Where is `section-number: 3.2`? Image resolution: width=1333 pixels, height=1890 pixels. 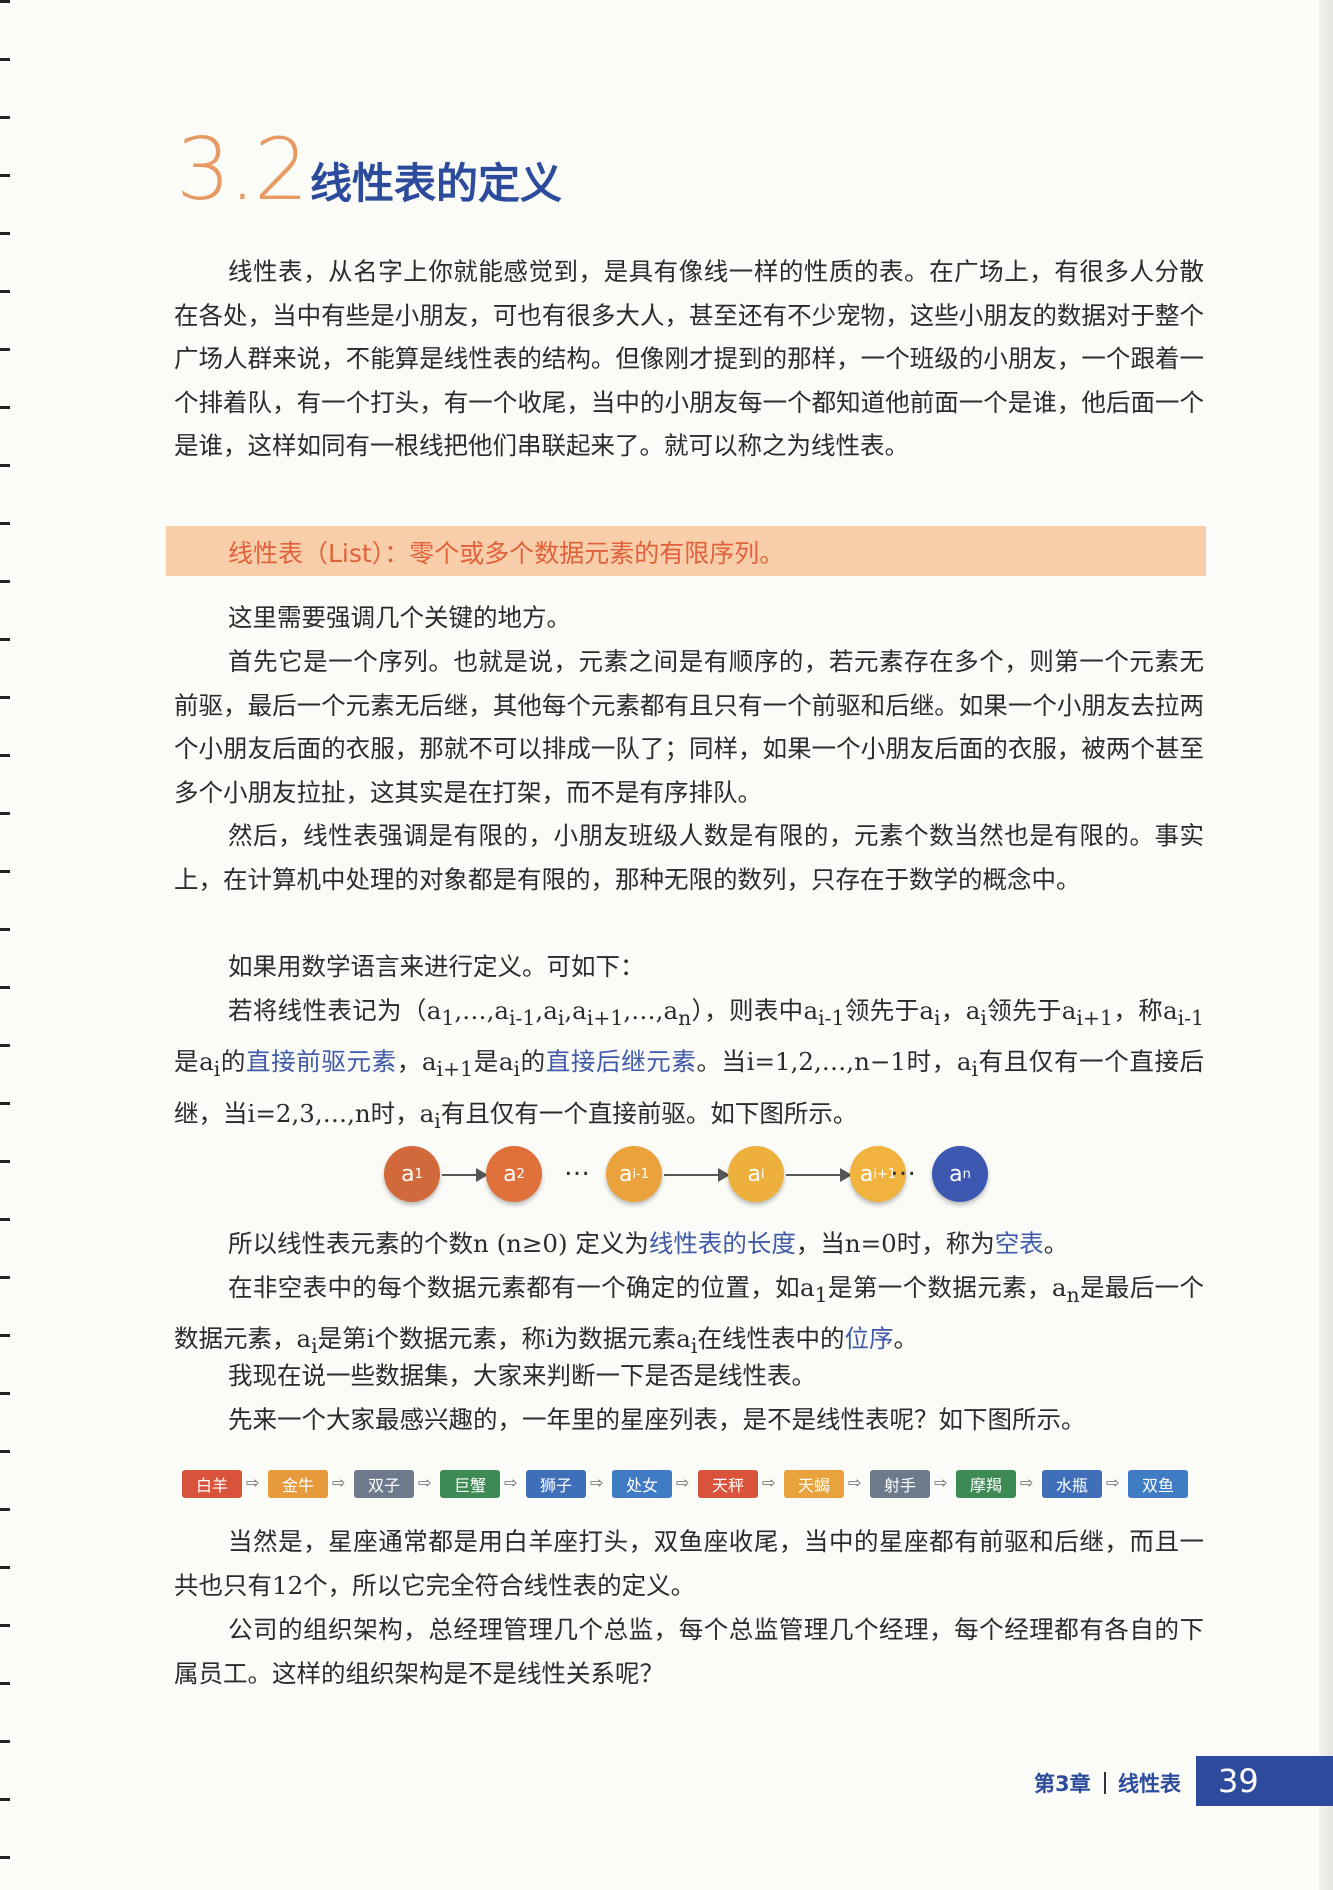
section-number: 3.2 is located at coordinates (242, 170).